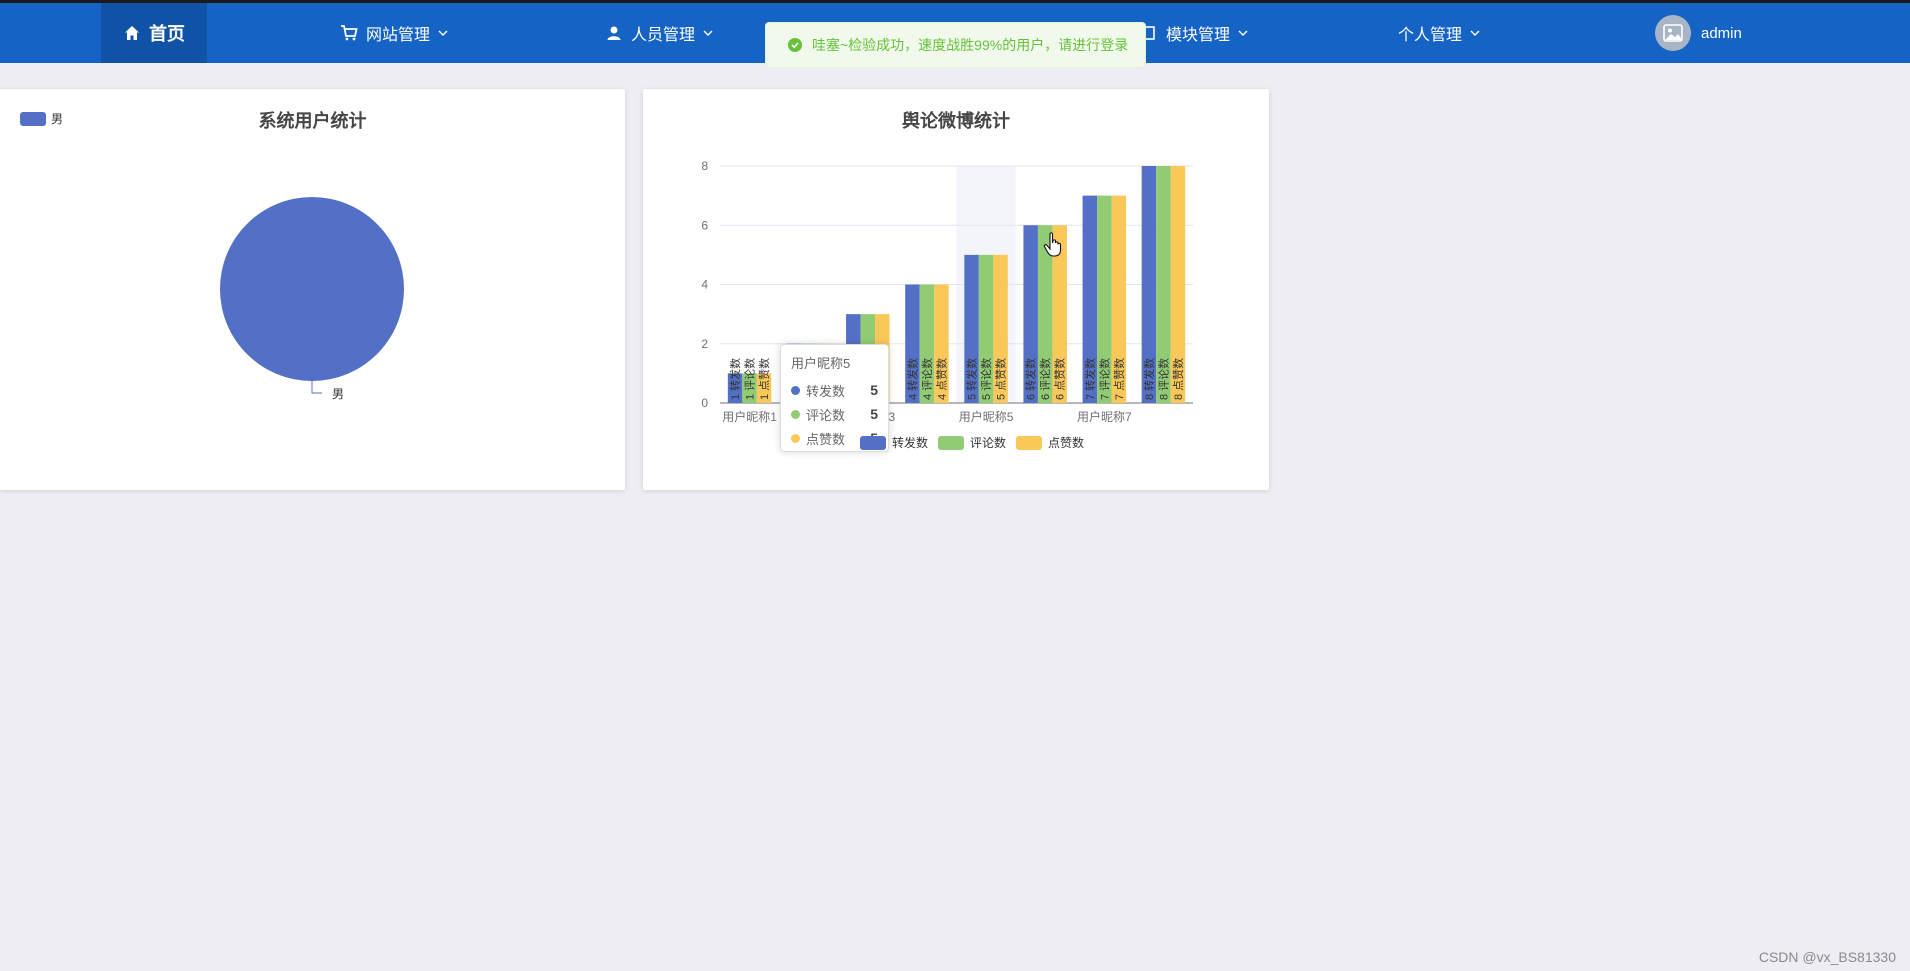 The image size is (1910, 971). Describe the element at coordinates (970, 45) in the screenshot. I see `toast-message: 哇塞~检验成功，速度战胜99%的用户，请进行登录` at that location.